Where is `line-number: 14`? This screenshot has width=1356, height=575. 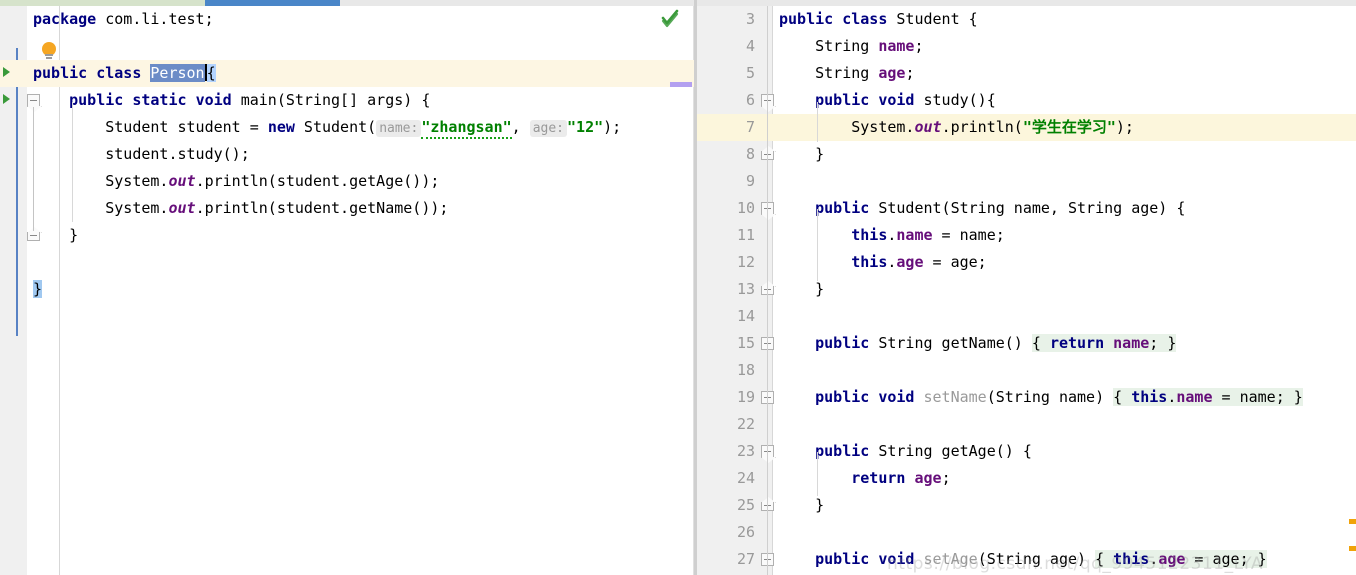
line-number: 14 is located at coordinates (745, 316).